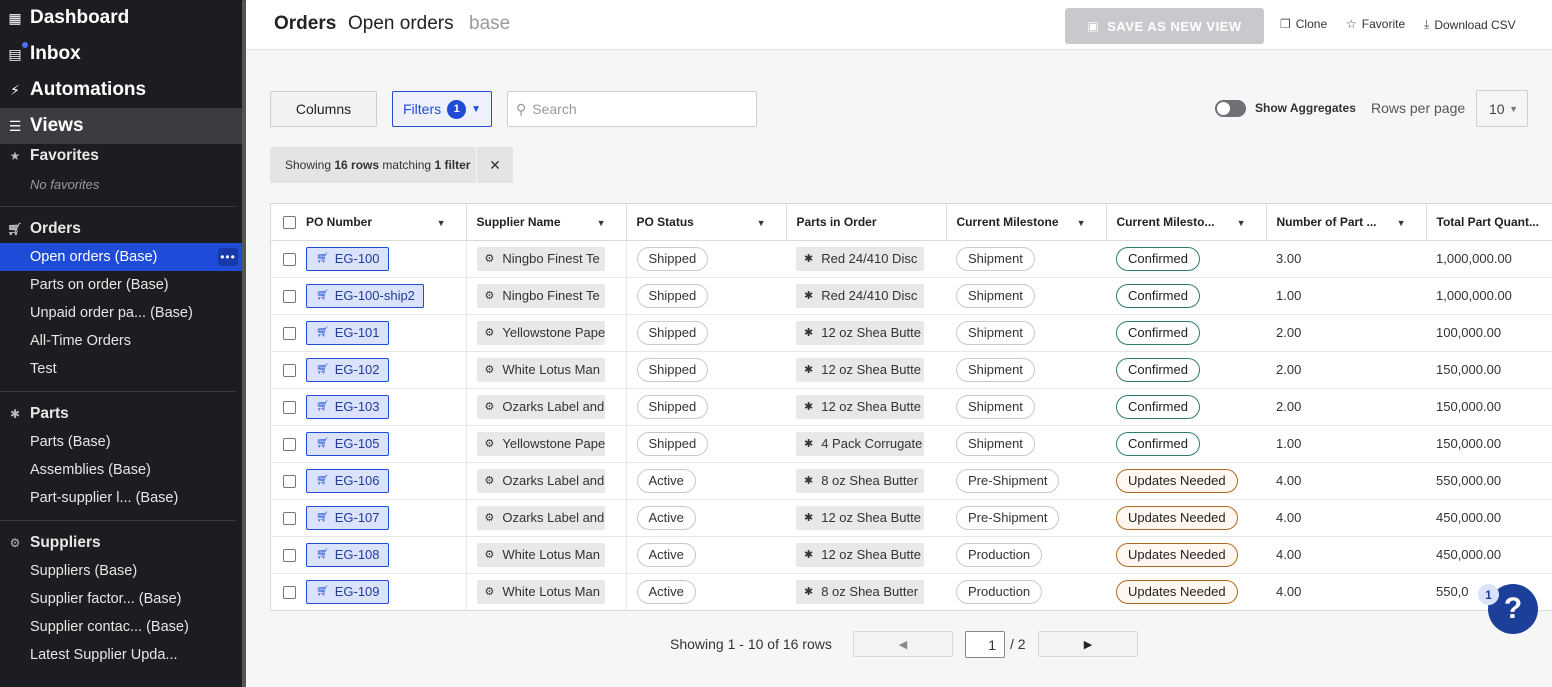 This screenshot has width=1552, height=687. Describe the element at coordinates (289, 222) in the screenshot. I see `select-all-checkbox` at that location.